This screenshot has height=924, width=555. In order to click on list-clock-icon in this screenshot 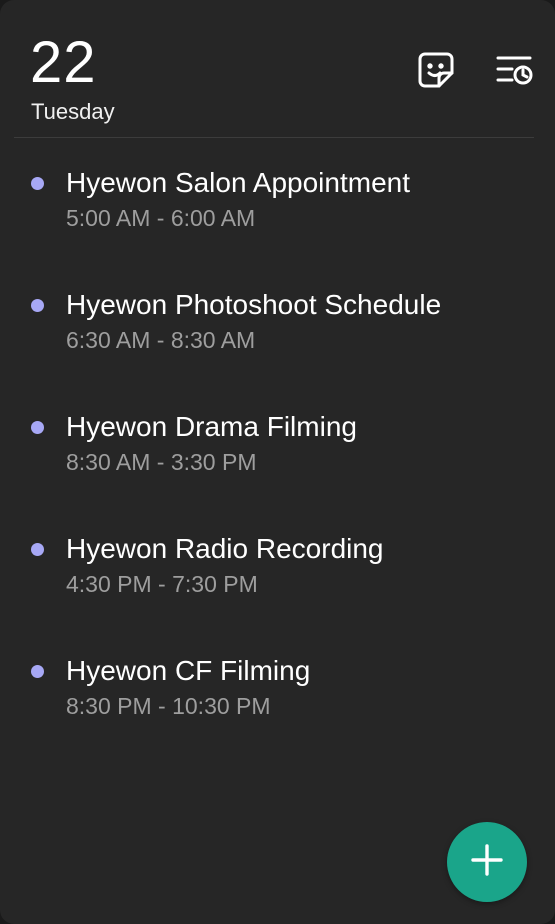, I will do `click(514, 72)`.